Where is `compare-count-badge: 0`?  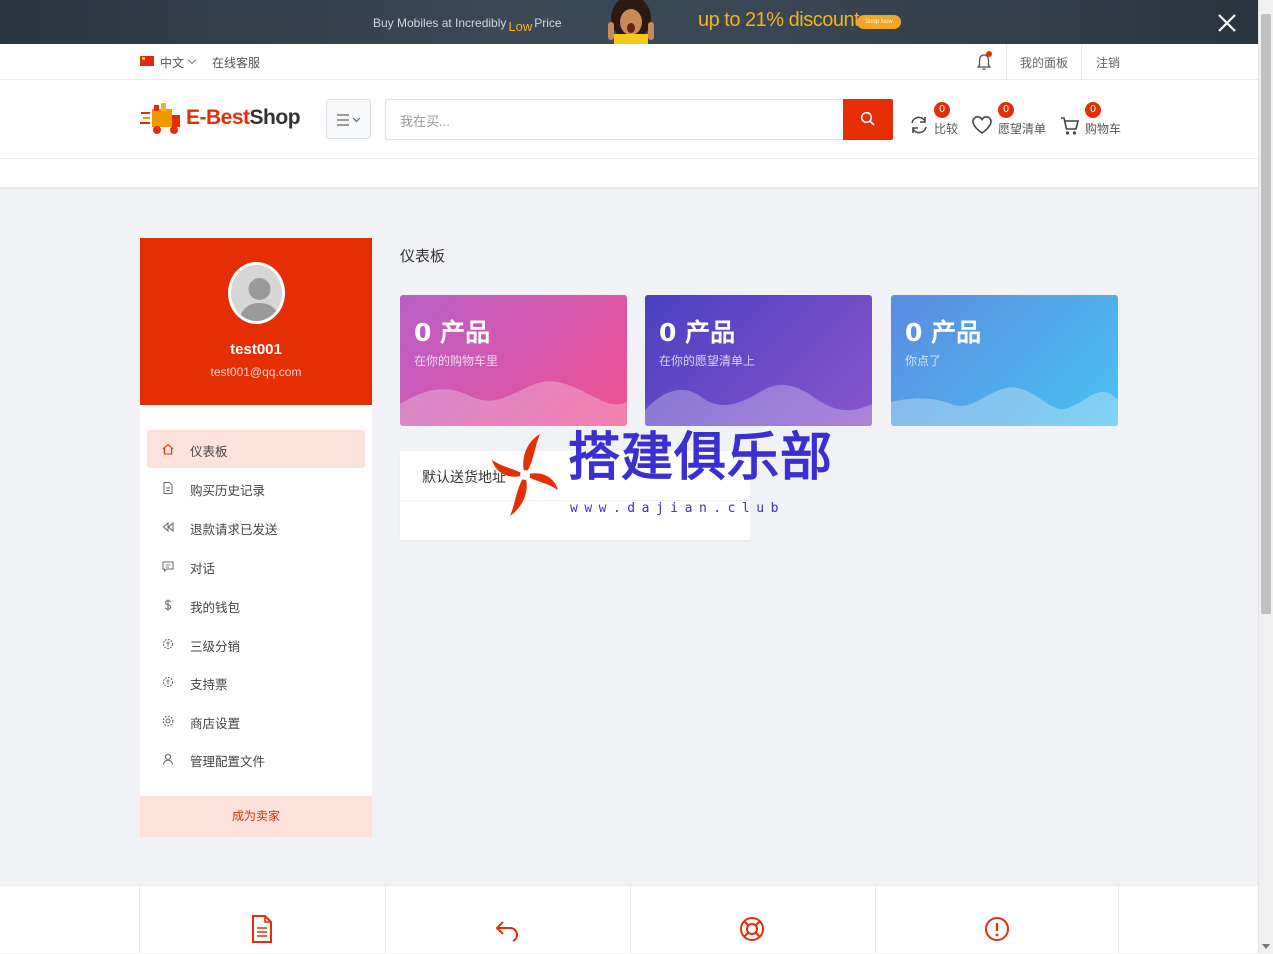
compare-count-badge: 0 is located at coordinates (942, 110).